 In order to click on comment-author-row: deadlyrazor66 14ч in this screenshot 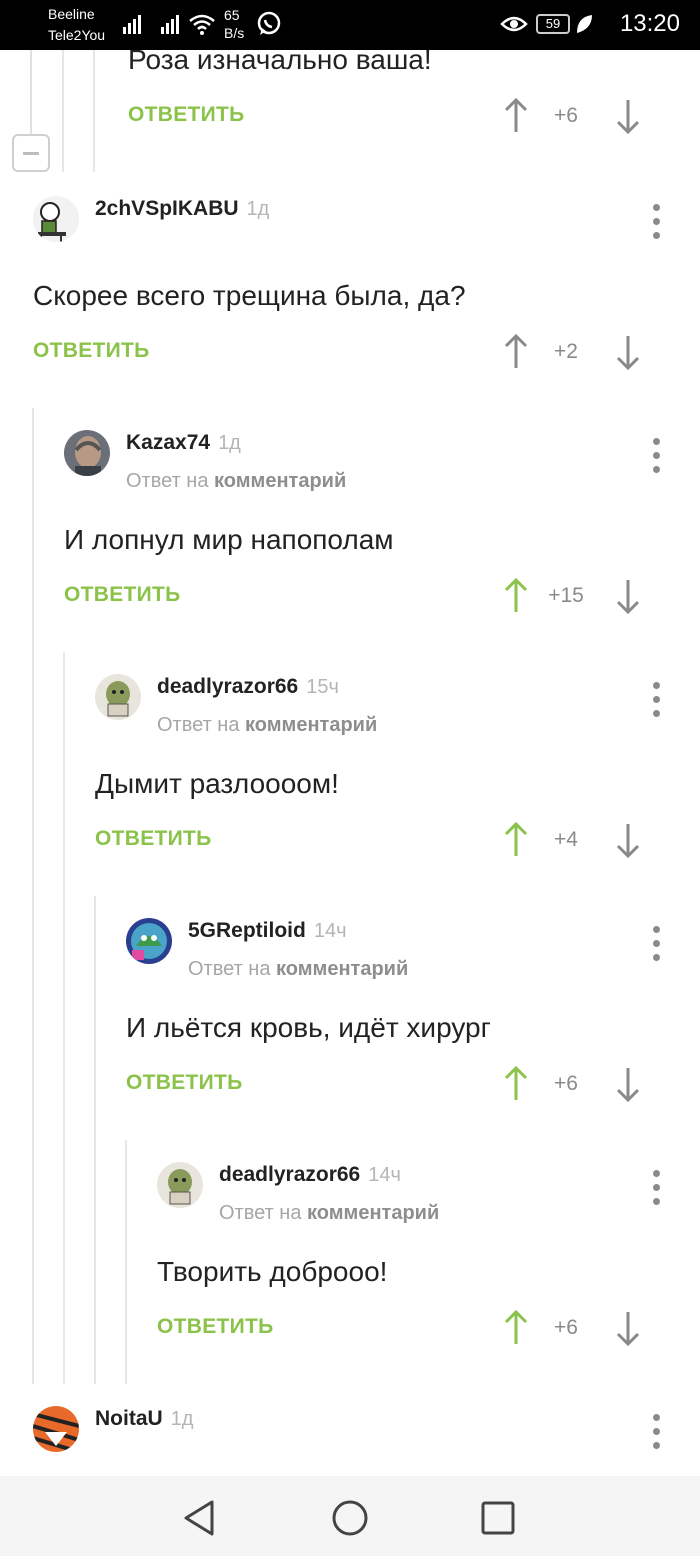, I will do `click(310, 1175)`.